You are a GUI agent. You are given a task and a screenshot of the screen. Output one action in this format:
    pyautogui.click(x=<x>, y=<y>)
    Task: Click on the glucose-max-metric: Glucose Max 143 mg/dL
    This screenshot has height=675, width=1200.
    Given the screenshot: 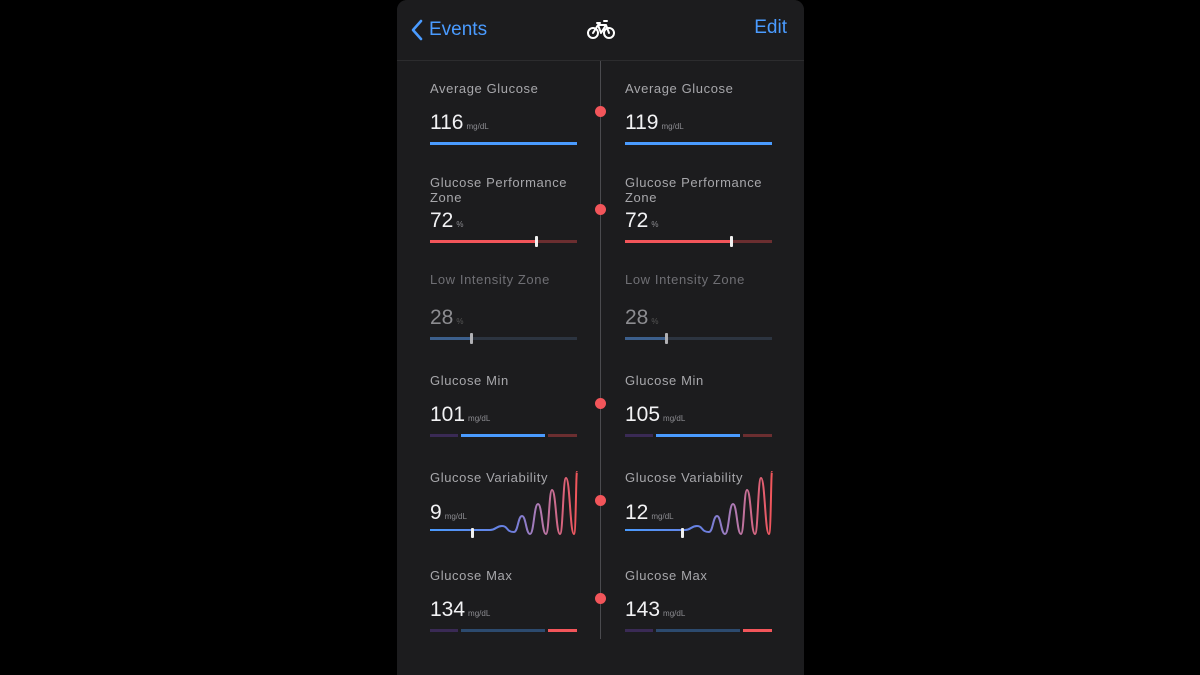 What is the action you would take?
    pyautogui.click(x=699, y=603)
    